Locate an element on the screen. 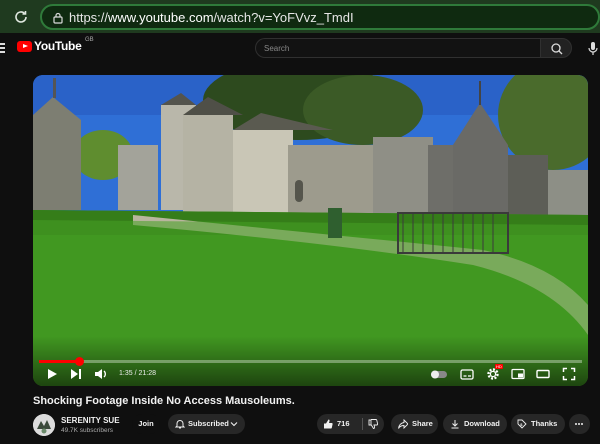 Image resolution: width=600 pixels, height=444 pixels. miniplayer-icon is located at coordinates (518, 374).